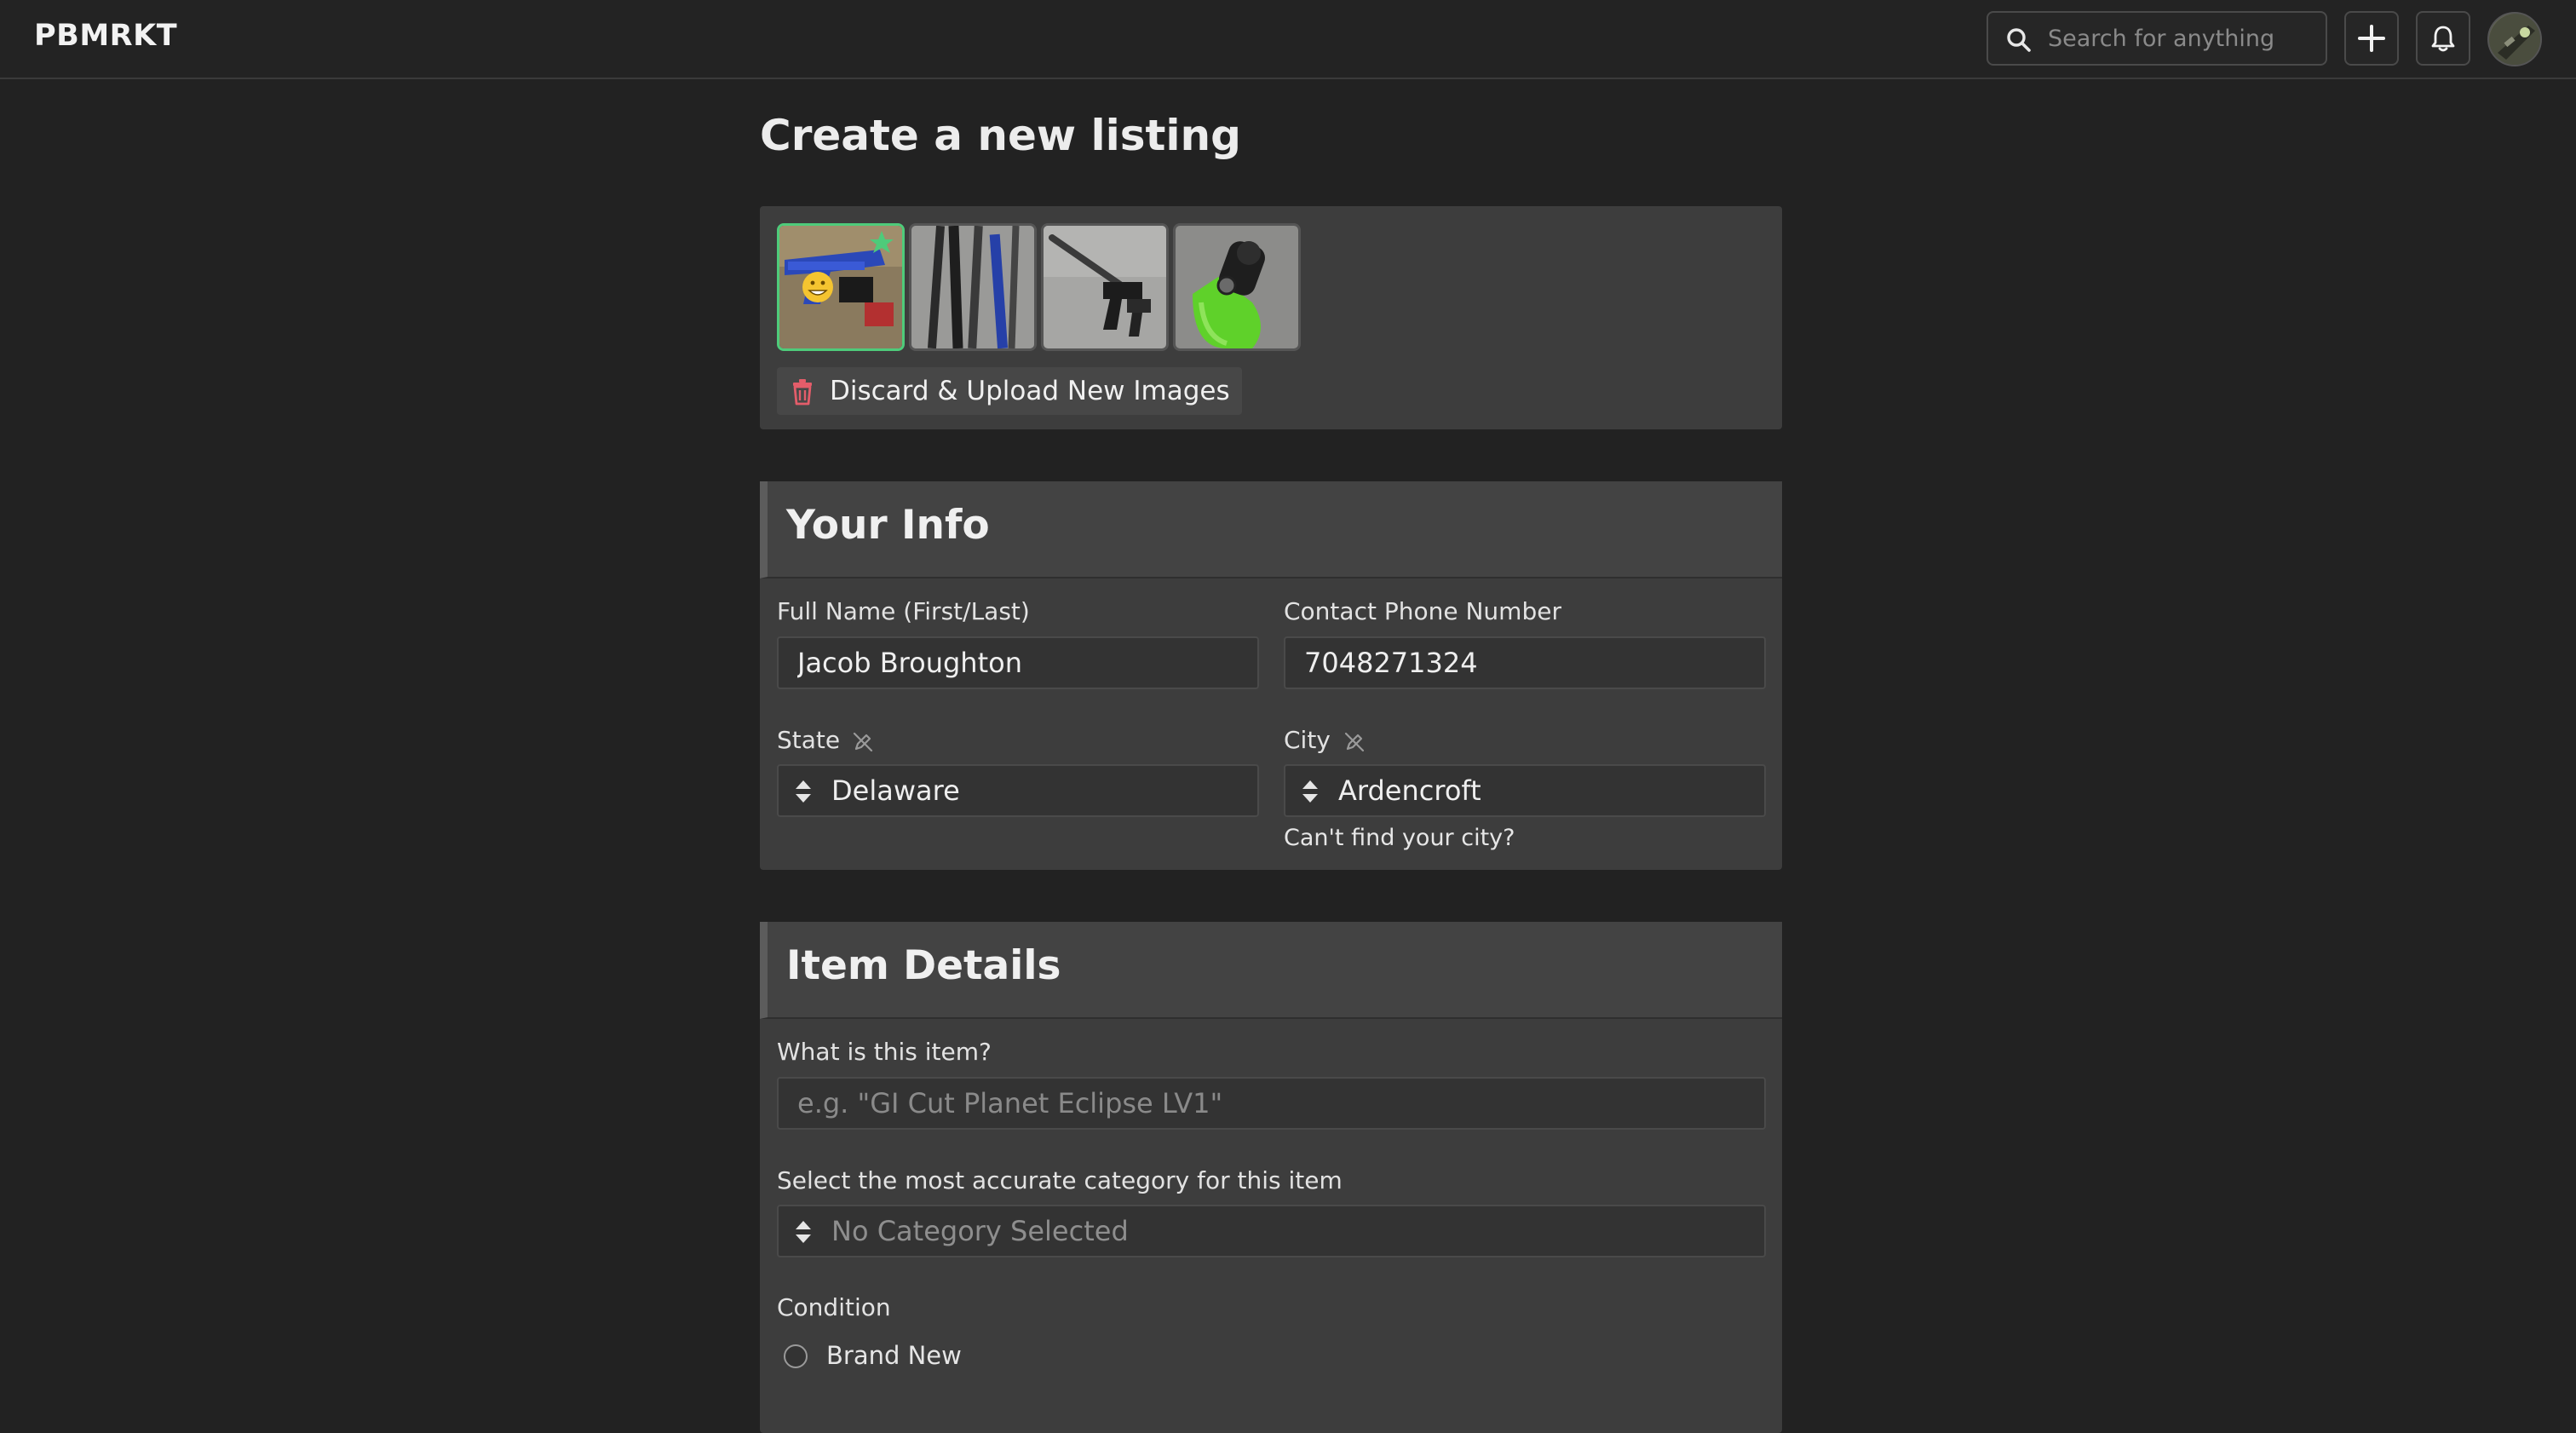  What do you see at coordinates (2182, 38) in the screenshot?
I see `search-input` at bounding box center [2182, 38].